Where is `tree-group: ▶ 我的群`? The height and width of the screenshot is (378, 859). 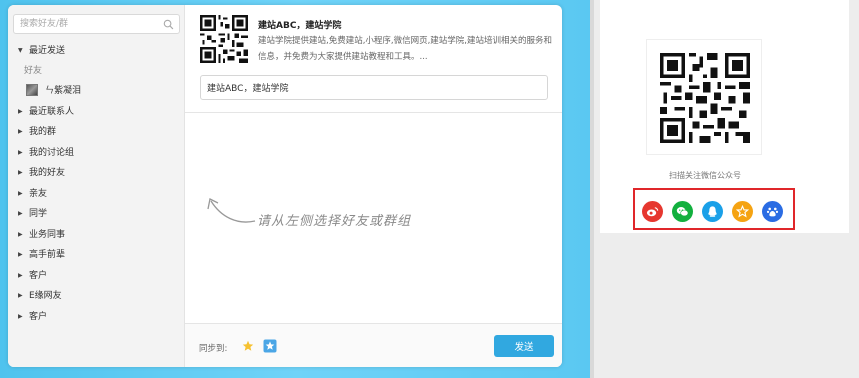
tree-group: ▶ 我的群 is located at coordinates (96, 132).